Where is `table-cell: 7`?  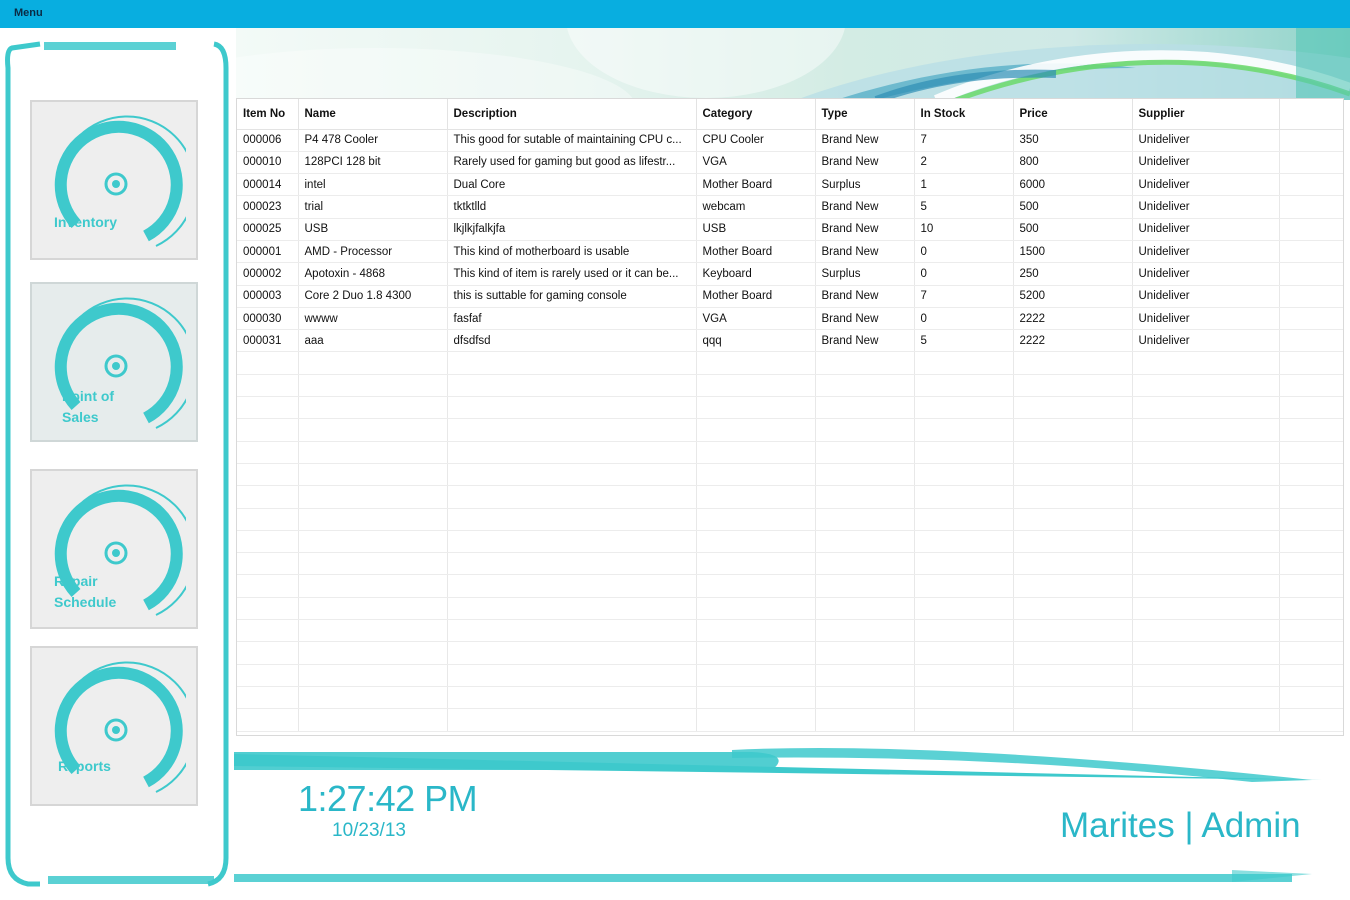 table-cell: 7 is located at coordinates (964, 296).